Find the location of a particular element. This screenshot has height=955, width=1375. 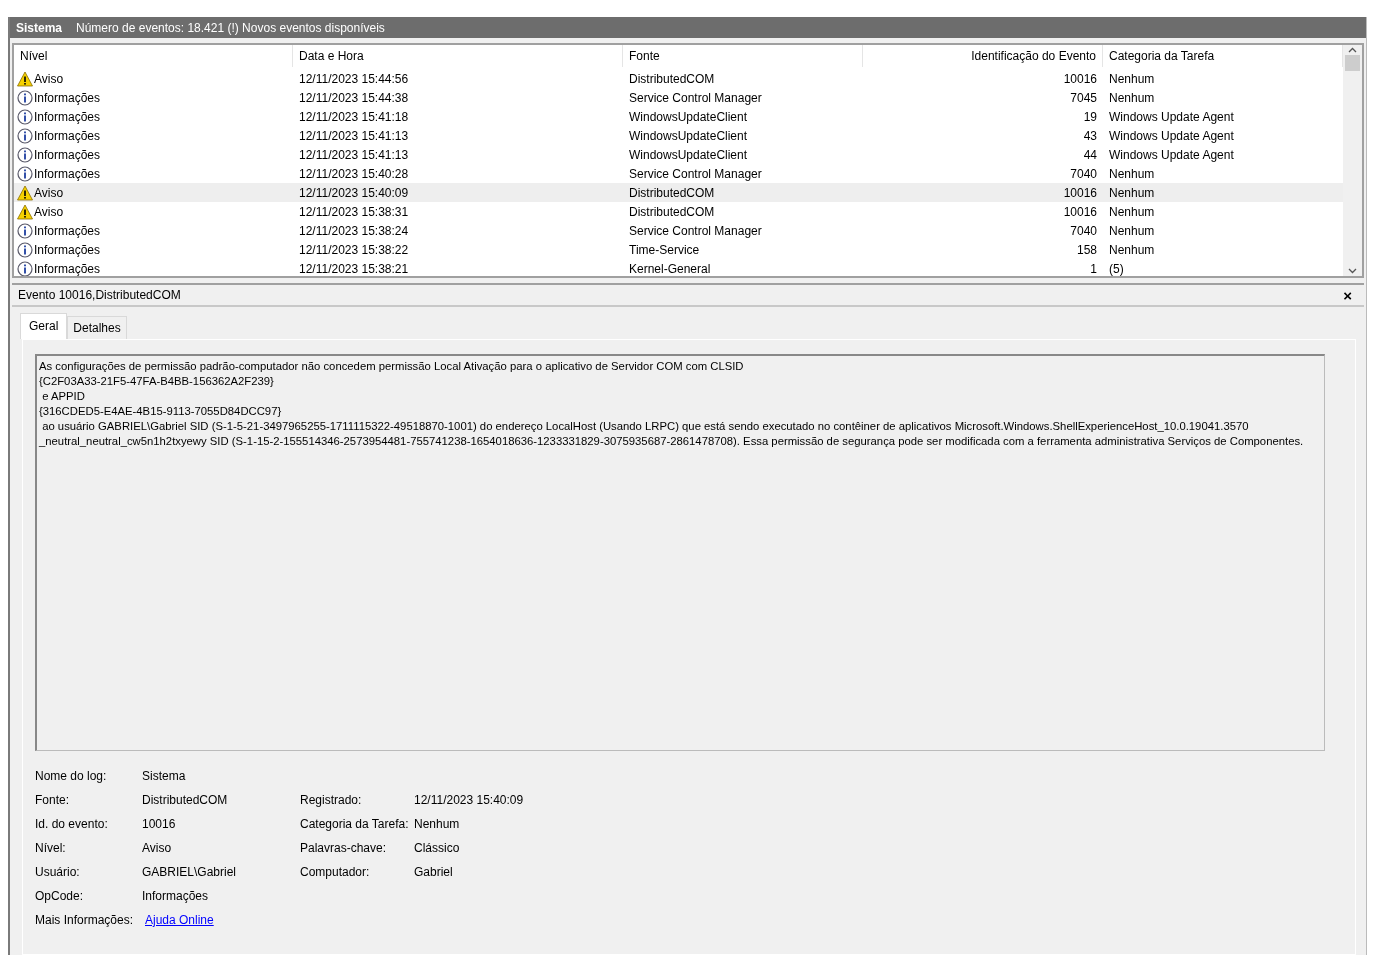

property-label: Mais Informações: is located at coordinates (85, 920).